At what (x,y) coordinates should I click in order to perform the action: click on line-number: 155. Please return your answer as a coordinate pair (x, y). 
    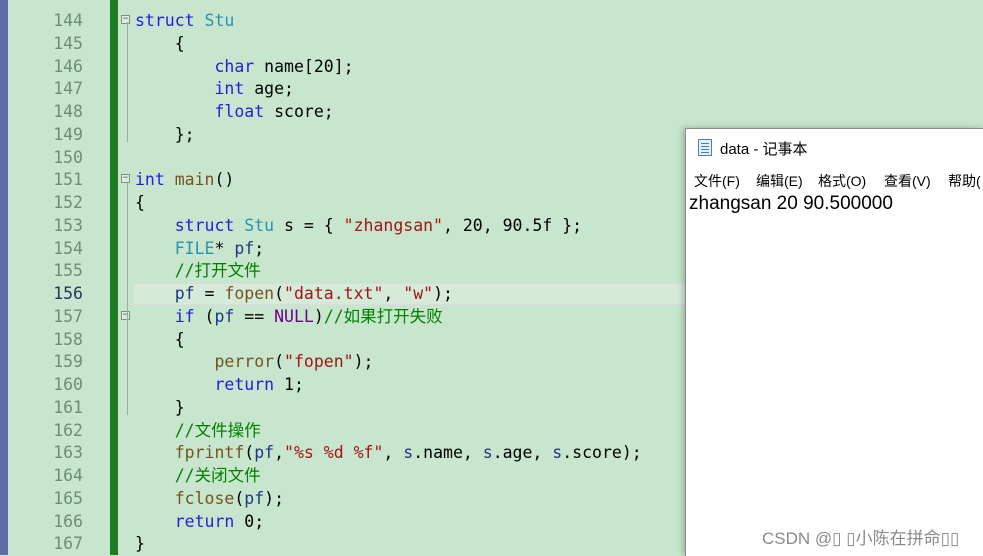
    Looking at the image, I should click on (68, 270).